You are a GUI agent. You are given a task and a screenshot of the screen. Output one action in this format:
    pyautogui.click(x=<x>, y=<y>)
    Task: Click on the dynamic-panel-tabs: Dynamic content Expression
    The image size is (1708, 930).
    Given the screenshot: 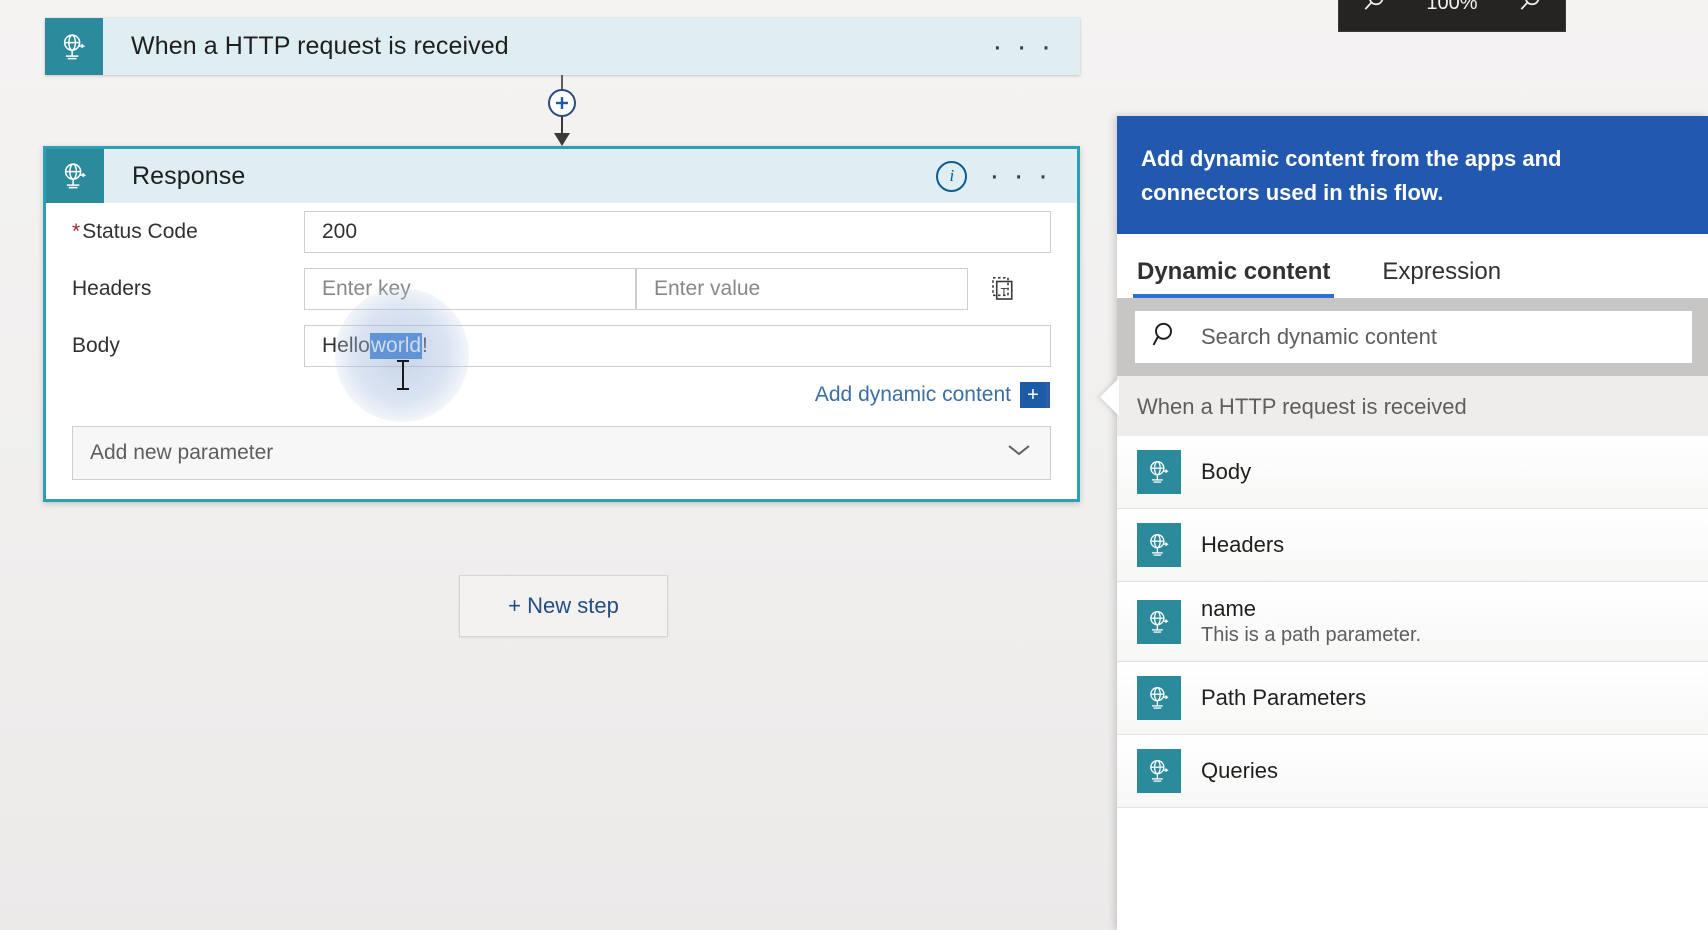 What is the action you would take?
    pyautogui.click(x=1412, y=266)
    